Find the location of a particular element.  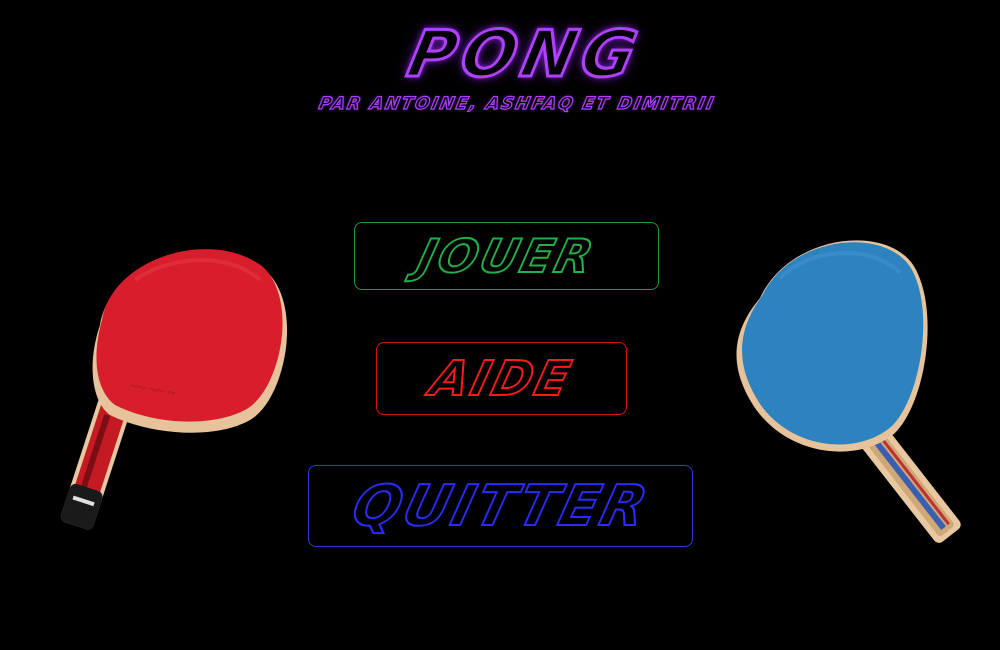

blue-ping-pong-paddle-icon is located at coordinates (848, 391).